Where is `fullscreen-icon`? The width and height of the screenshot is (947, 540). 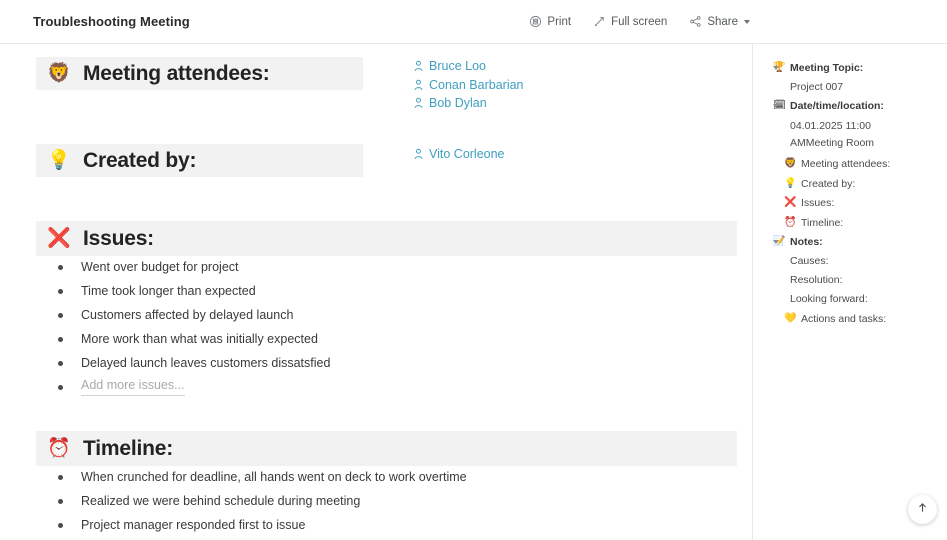 fullscreen-icon is located at coordinates (599, 21).